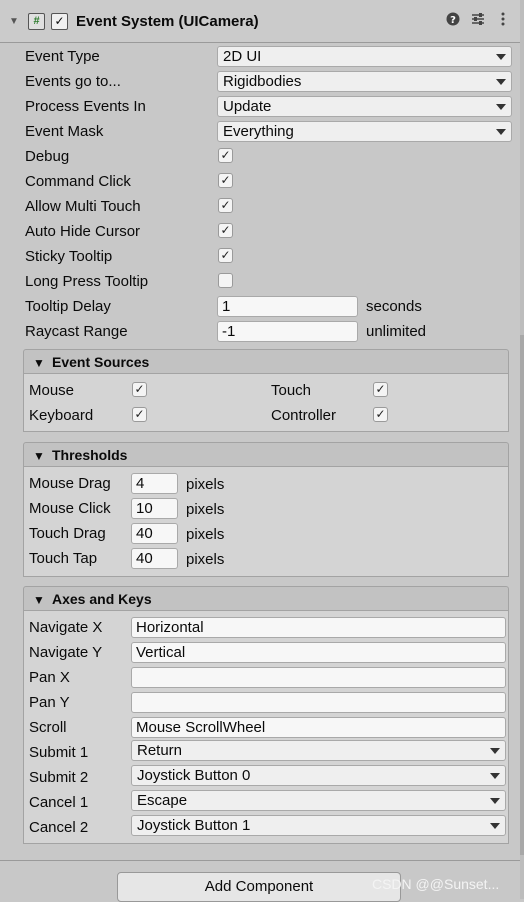 Image resolution: width=524 pixels, height=902 pixels. I want to click on script-icon: #, so click(36, 21).